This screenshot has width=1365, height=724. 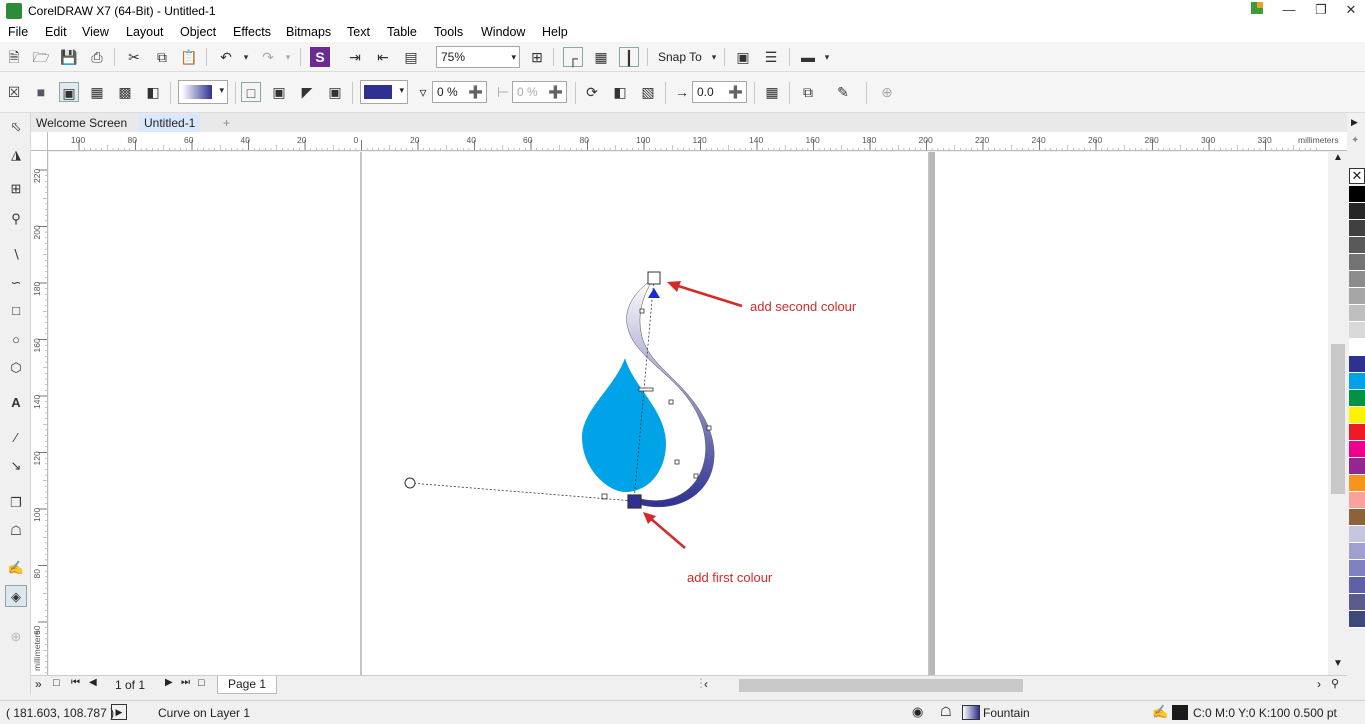 I want to click on tab-welcome-screen: Welcome Screen, so click(x=81, y=123).